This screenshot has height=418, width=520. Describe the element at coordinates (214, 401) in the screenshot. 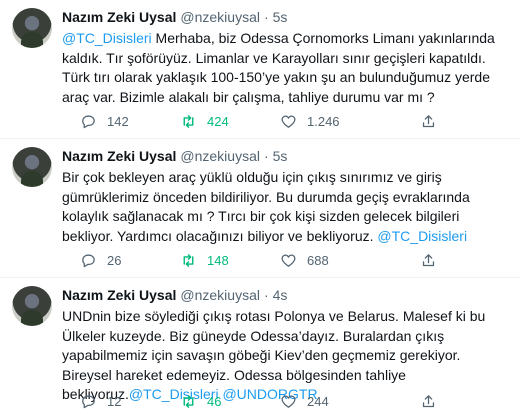

I see `retweet-count: 46` at that location.